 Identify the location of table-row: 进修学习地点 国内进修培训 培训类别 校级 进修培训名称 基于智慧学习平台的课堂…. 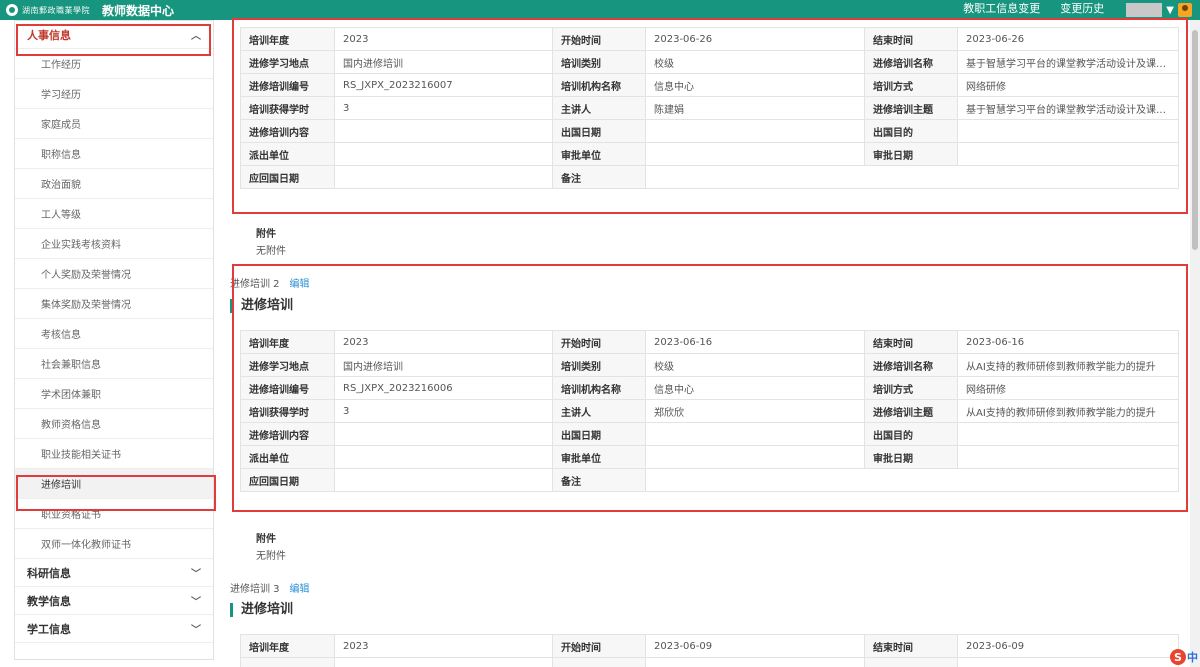
(709, 62).